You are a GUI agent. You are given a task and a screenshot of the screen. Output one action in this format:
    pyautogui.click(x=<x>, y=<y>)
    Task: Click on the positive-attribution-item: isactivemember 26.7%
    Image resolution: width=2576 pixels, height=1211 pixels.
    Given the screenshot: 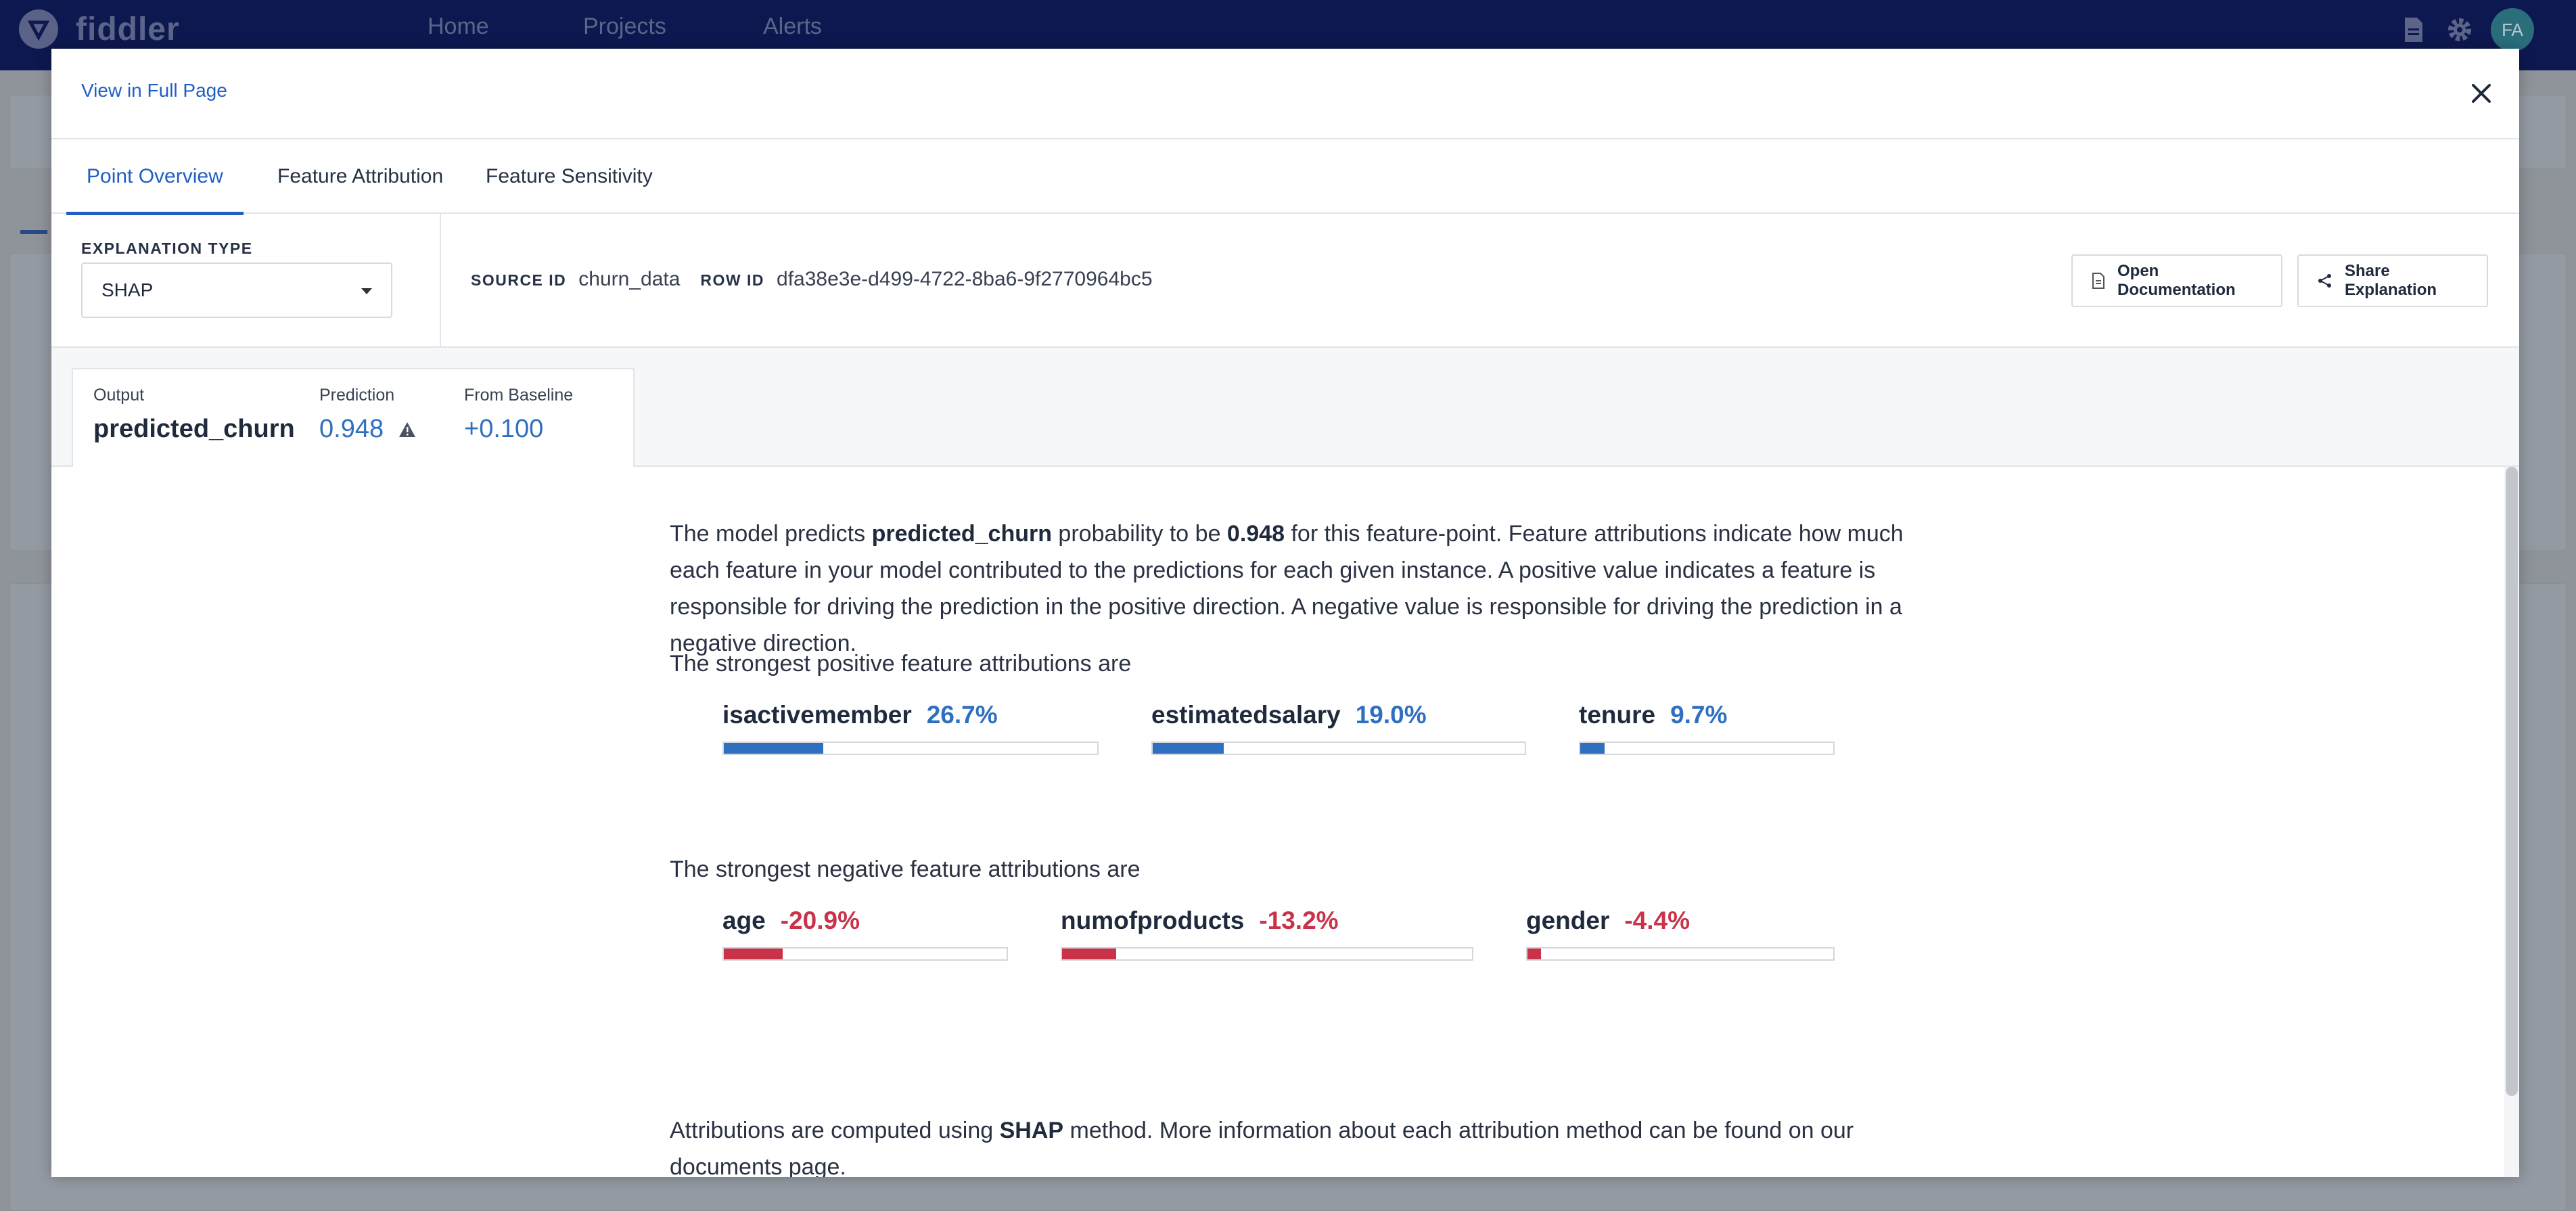 What is the action you would take?
    pyautogui.click(x=910, y=728)
    